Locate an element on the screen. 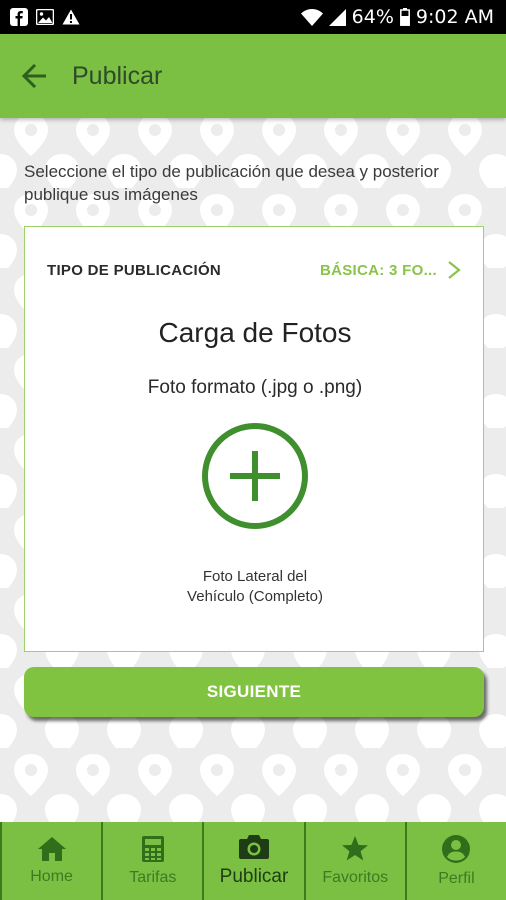 The height and width of the screenshot is (900, 506). status-left-icons is located at coordinates (45, 17).